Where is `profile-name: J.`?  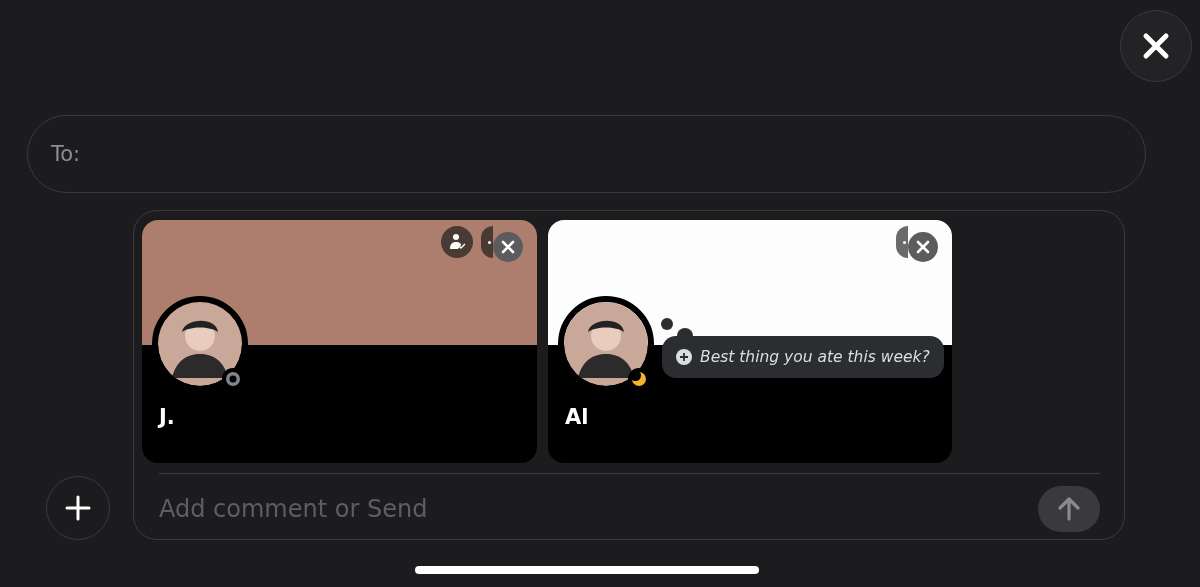 profile-name: J. is located at coordinates (167, 417).